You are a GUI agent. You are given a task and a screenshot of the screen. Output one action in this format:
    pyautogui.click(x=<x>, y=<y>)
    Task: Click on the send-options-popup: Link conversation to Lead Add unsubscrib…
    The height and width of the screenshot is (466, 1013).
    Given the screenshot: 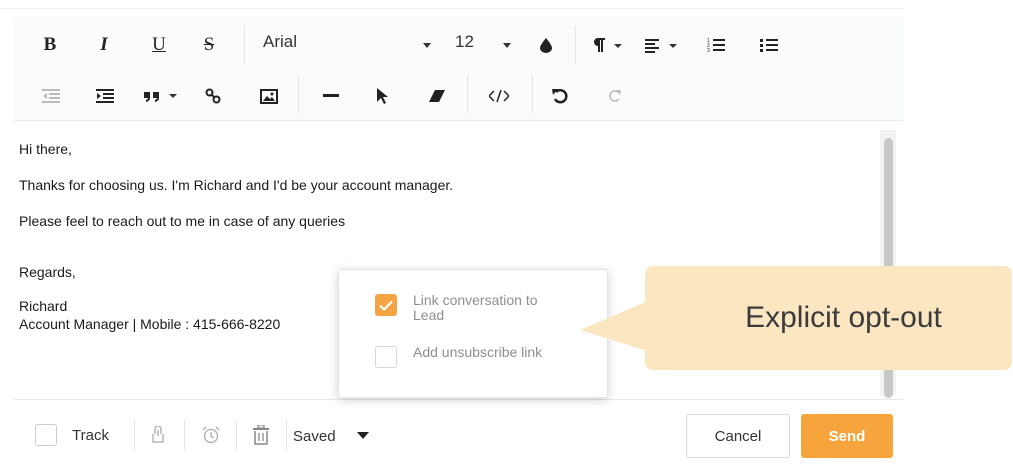 What is the action you would take?
    pyautogui.click(x=473, y=333)
    